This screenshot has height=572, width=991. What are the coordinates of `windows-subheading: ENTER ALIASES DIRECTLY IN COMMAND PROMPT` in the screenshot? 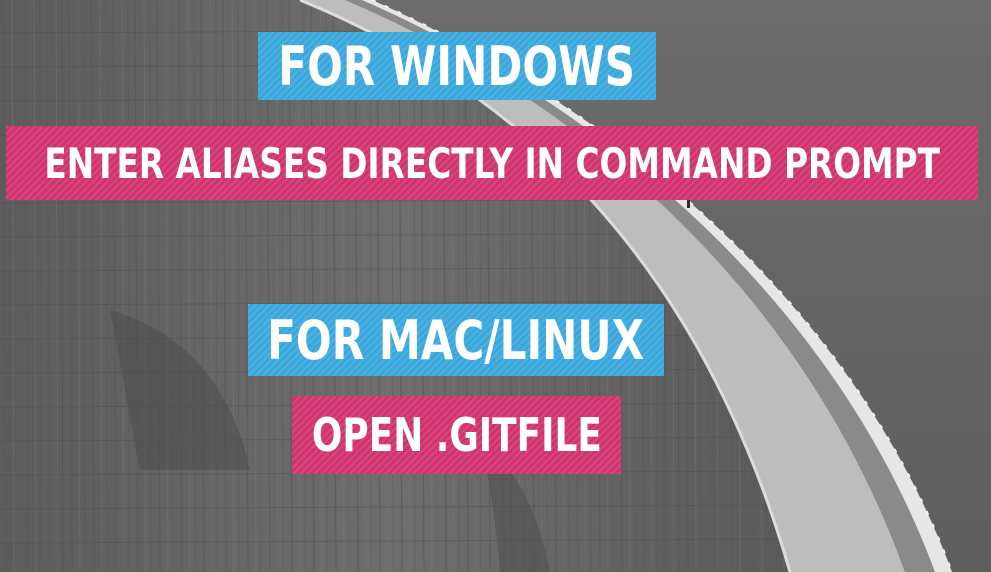 It's located at (492, 163).